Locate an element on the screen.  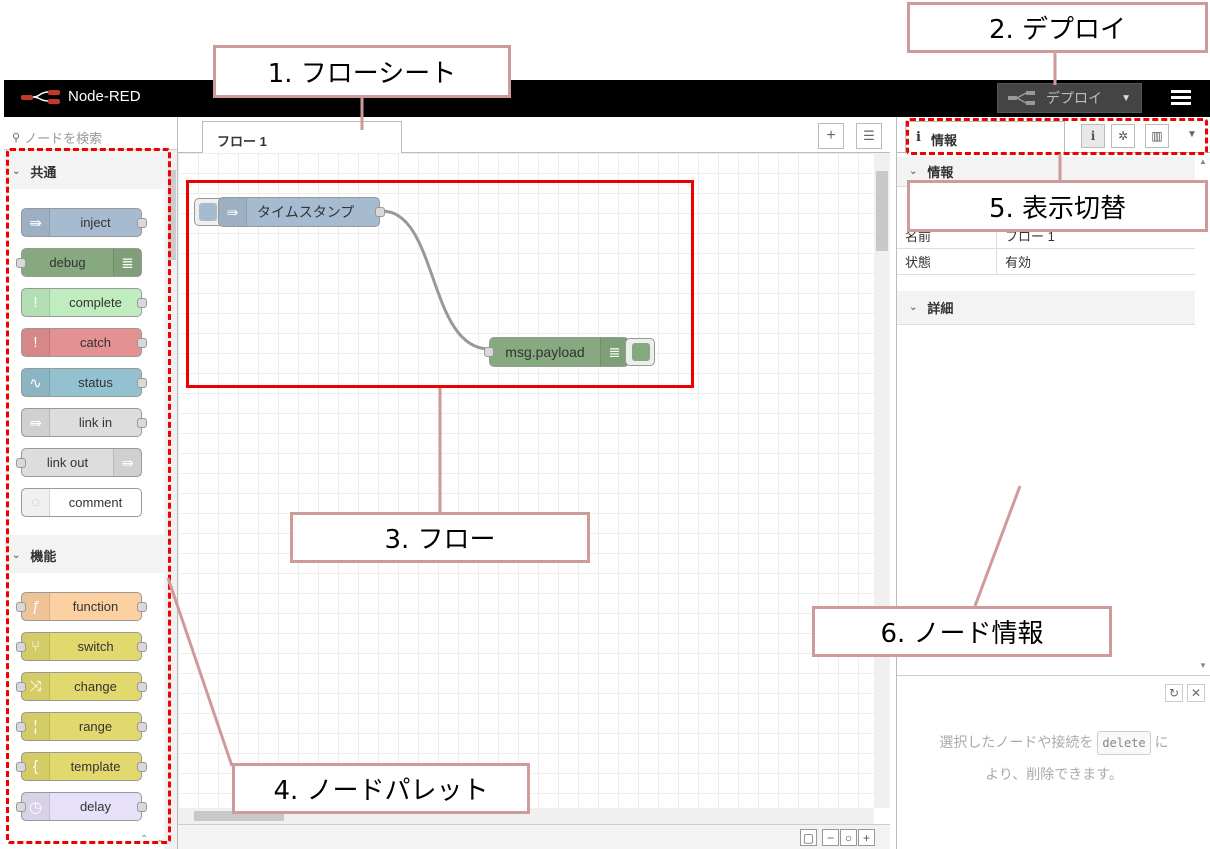
annotation-view-switch: 5. 表示切替 is located at coordinates (1057, 206).